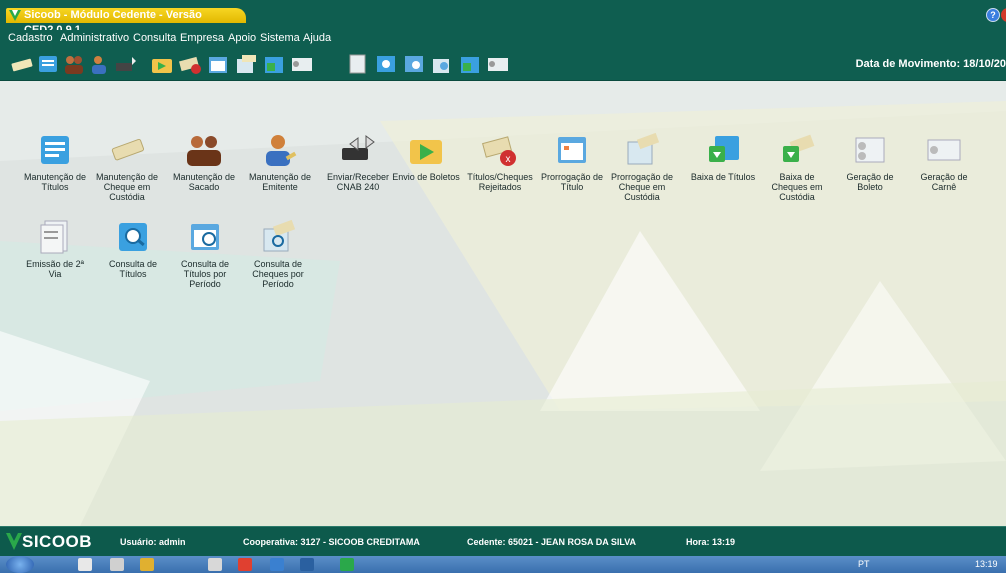 The height and width of the screenshot is (573, 1006). What do you see at coordinates (358, 182) in the screenshot?
I see `tile-label: Enviar/Receber CNAB 240` at bounding box center [358, 182].